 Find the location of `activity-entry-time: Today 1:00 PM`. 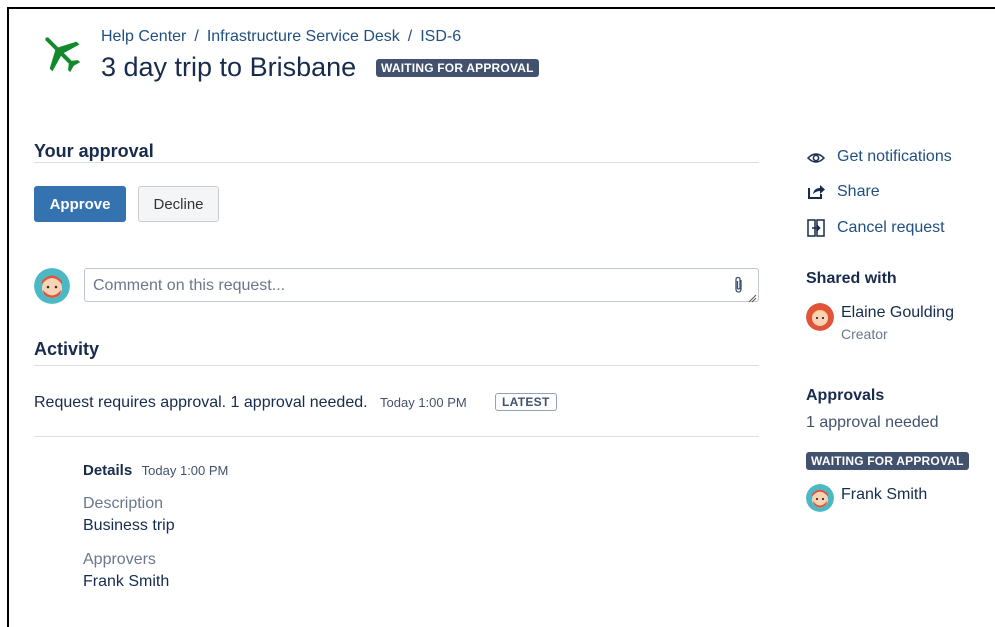

activity-entry-time: Today 1:00 PM is located at coordinates (423, 402).